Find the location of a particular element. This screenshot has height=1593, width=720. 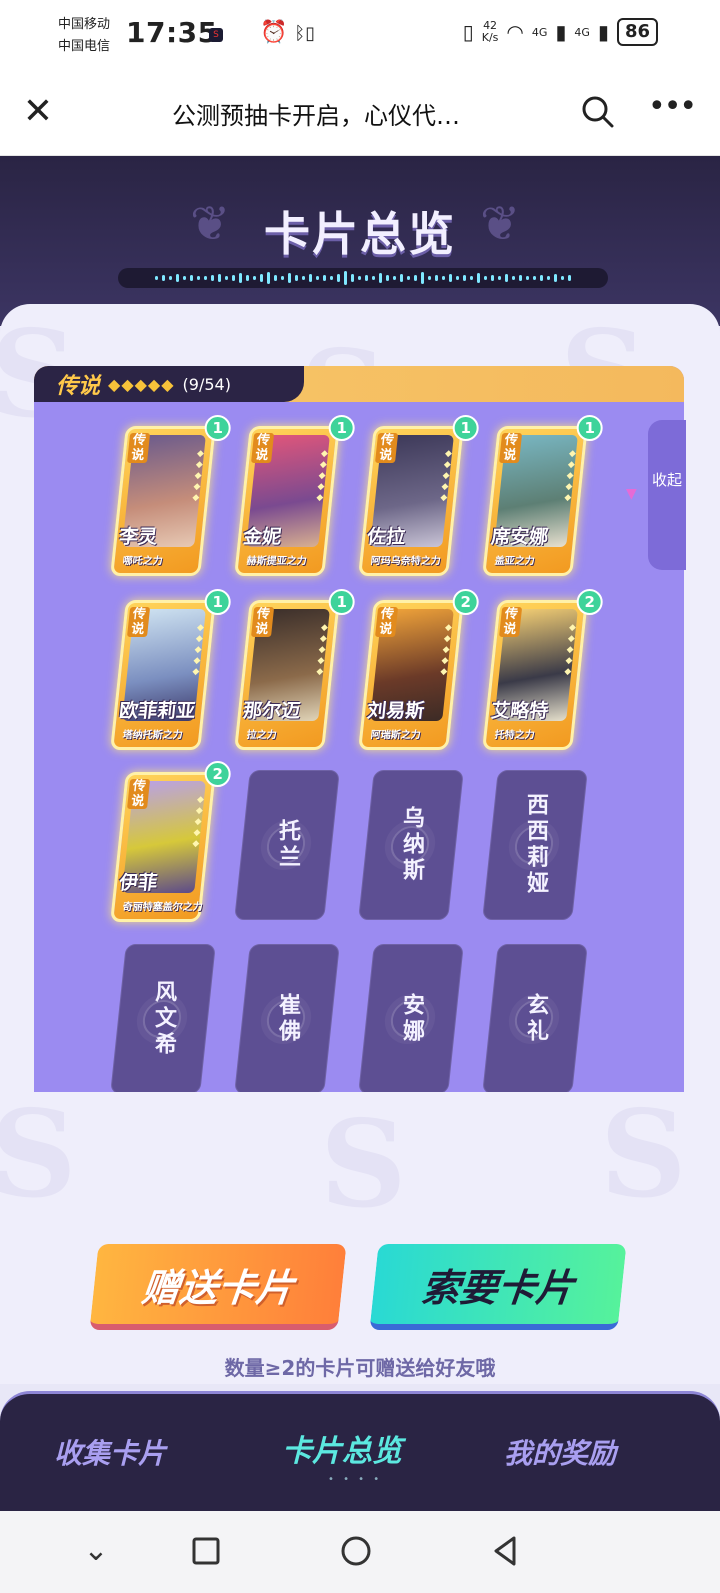

net-speed-unit: K/s is located at coordinates (490, 37).